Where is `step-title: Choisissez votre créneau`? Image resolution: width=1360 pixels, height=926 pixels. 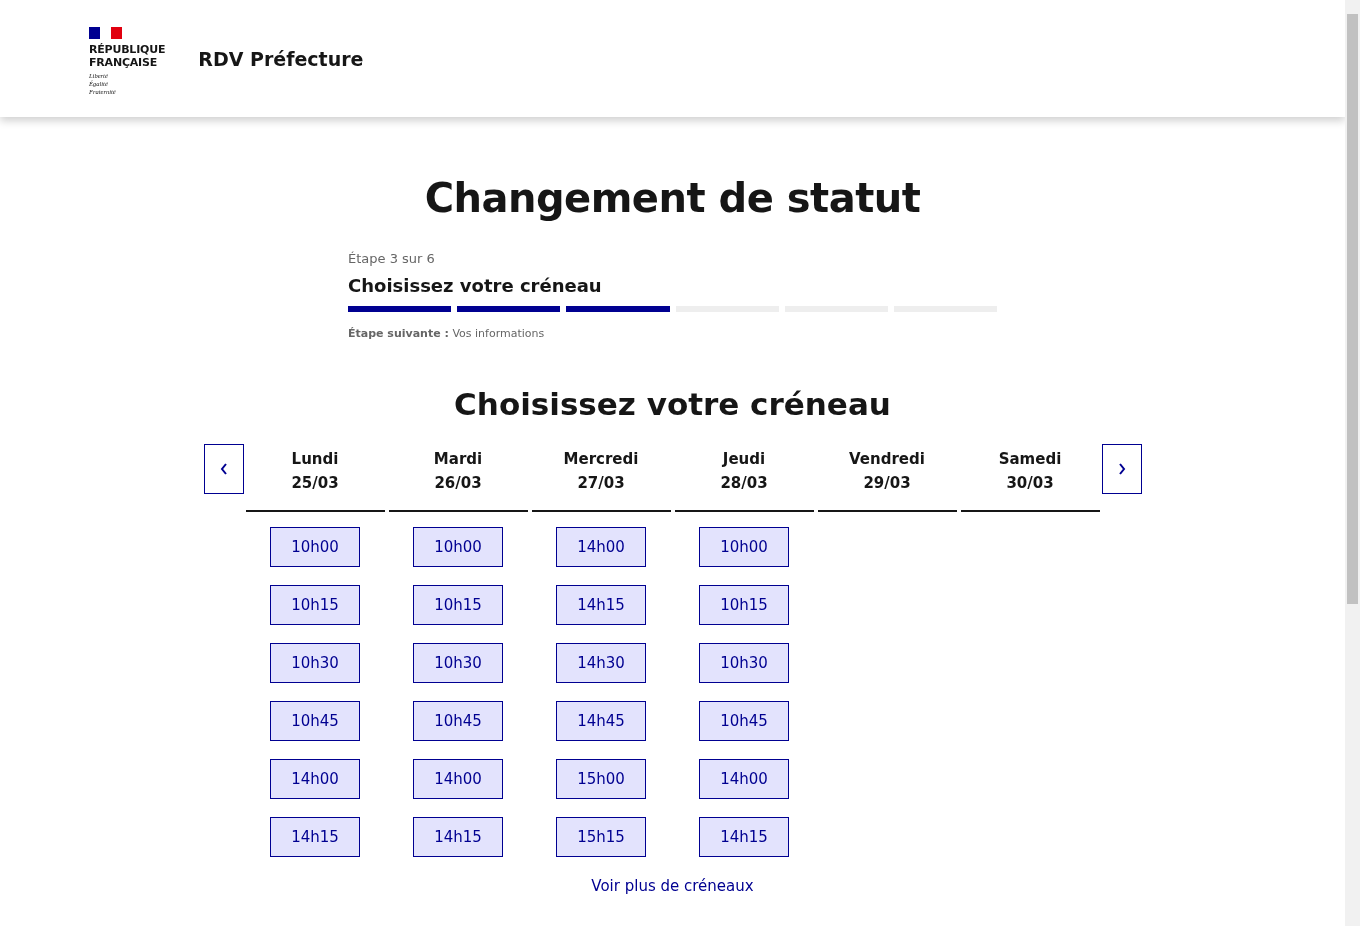
step-title: Choisissez votre créneau is located at coordinates (475, 285).